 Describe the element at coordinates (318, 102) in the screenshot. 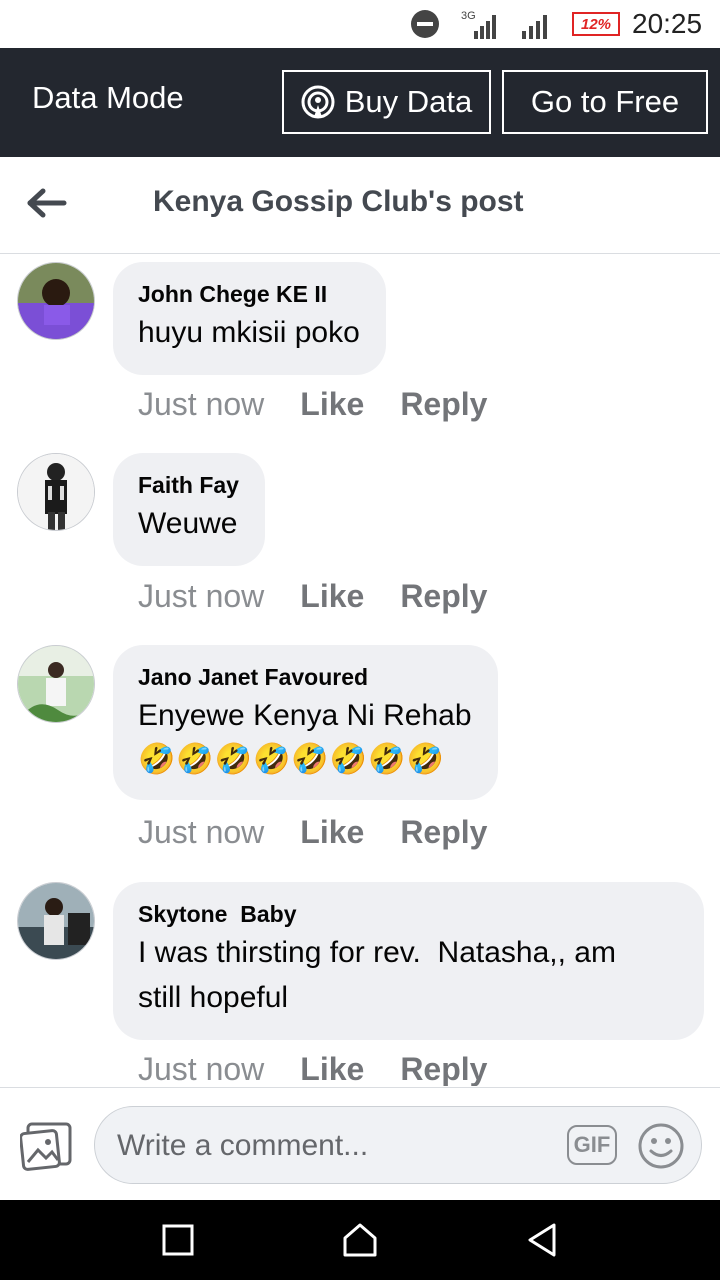

I see `broadcast-icon` at that location.